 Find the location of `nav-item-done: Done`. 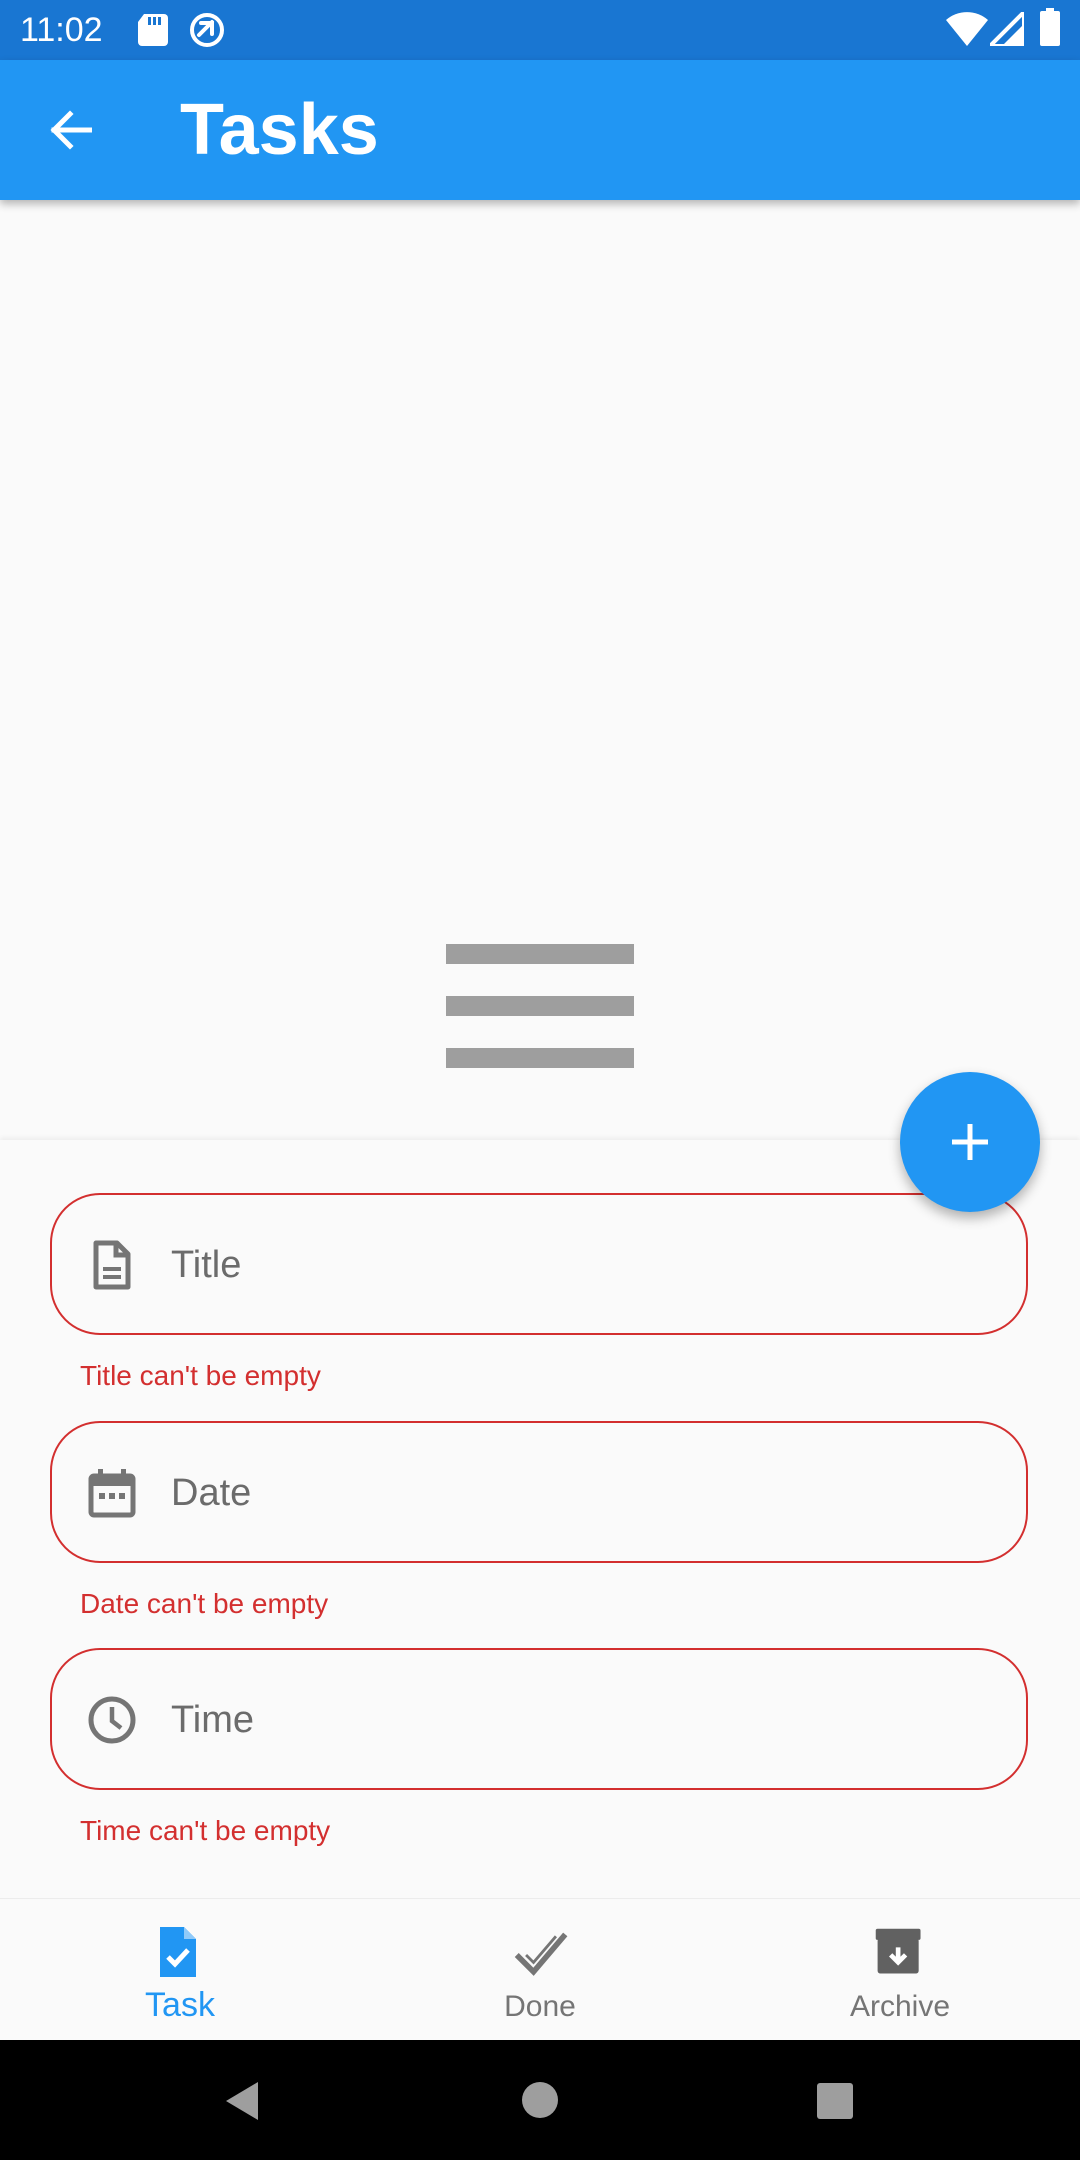

nav-item-done: Done is located at coordinates (540, 1970).